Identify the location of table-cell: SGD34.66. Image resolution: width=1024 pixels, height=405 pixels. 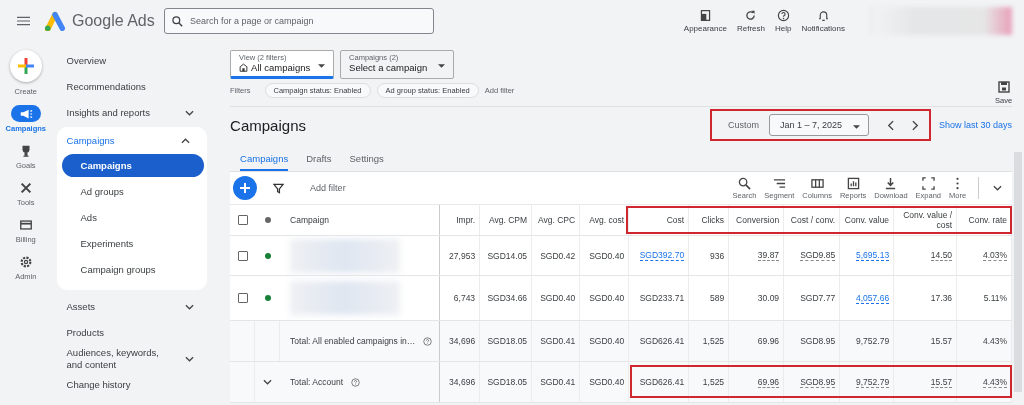
(507, 298).